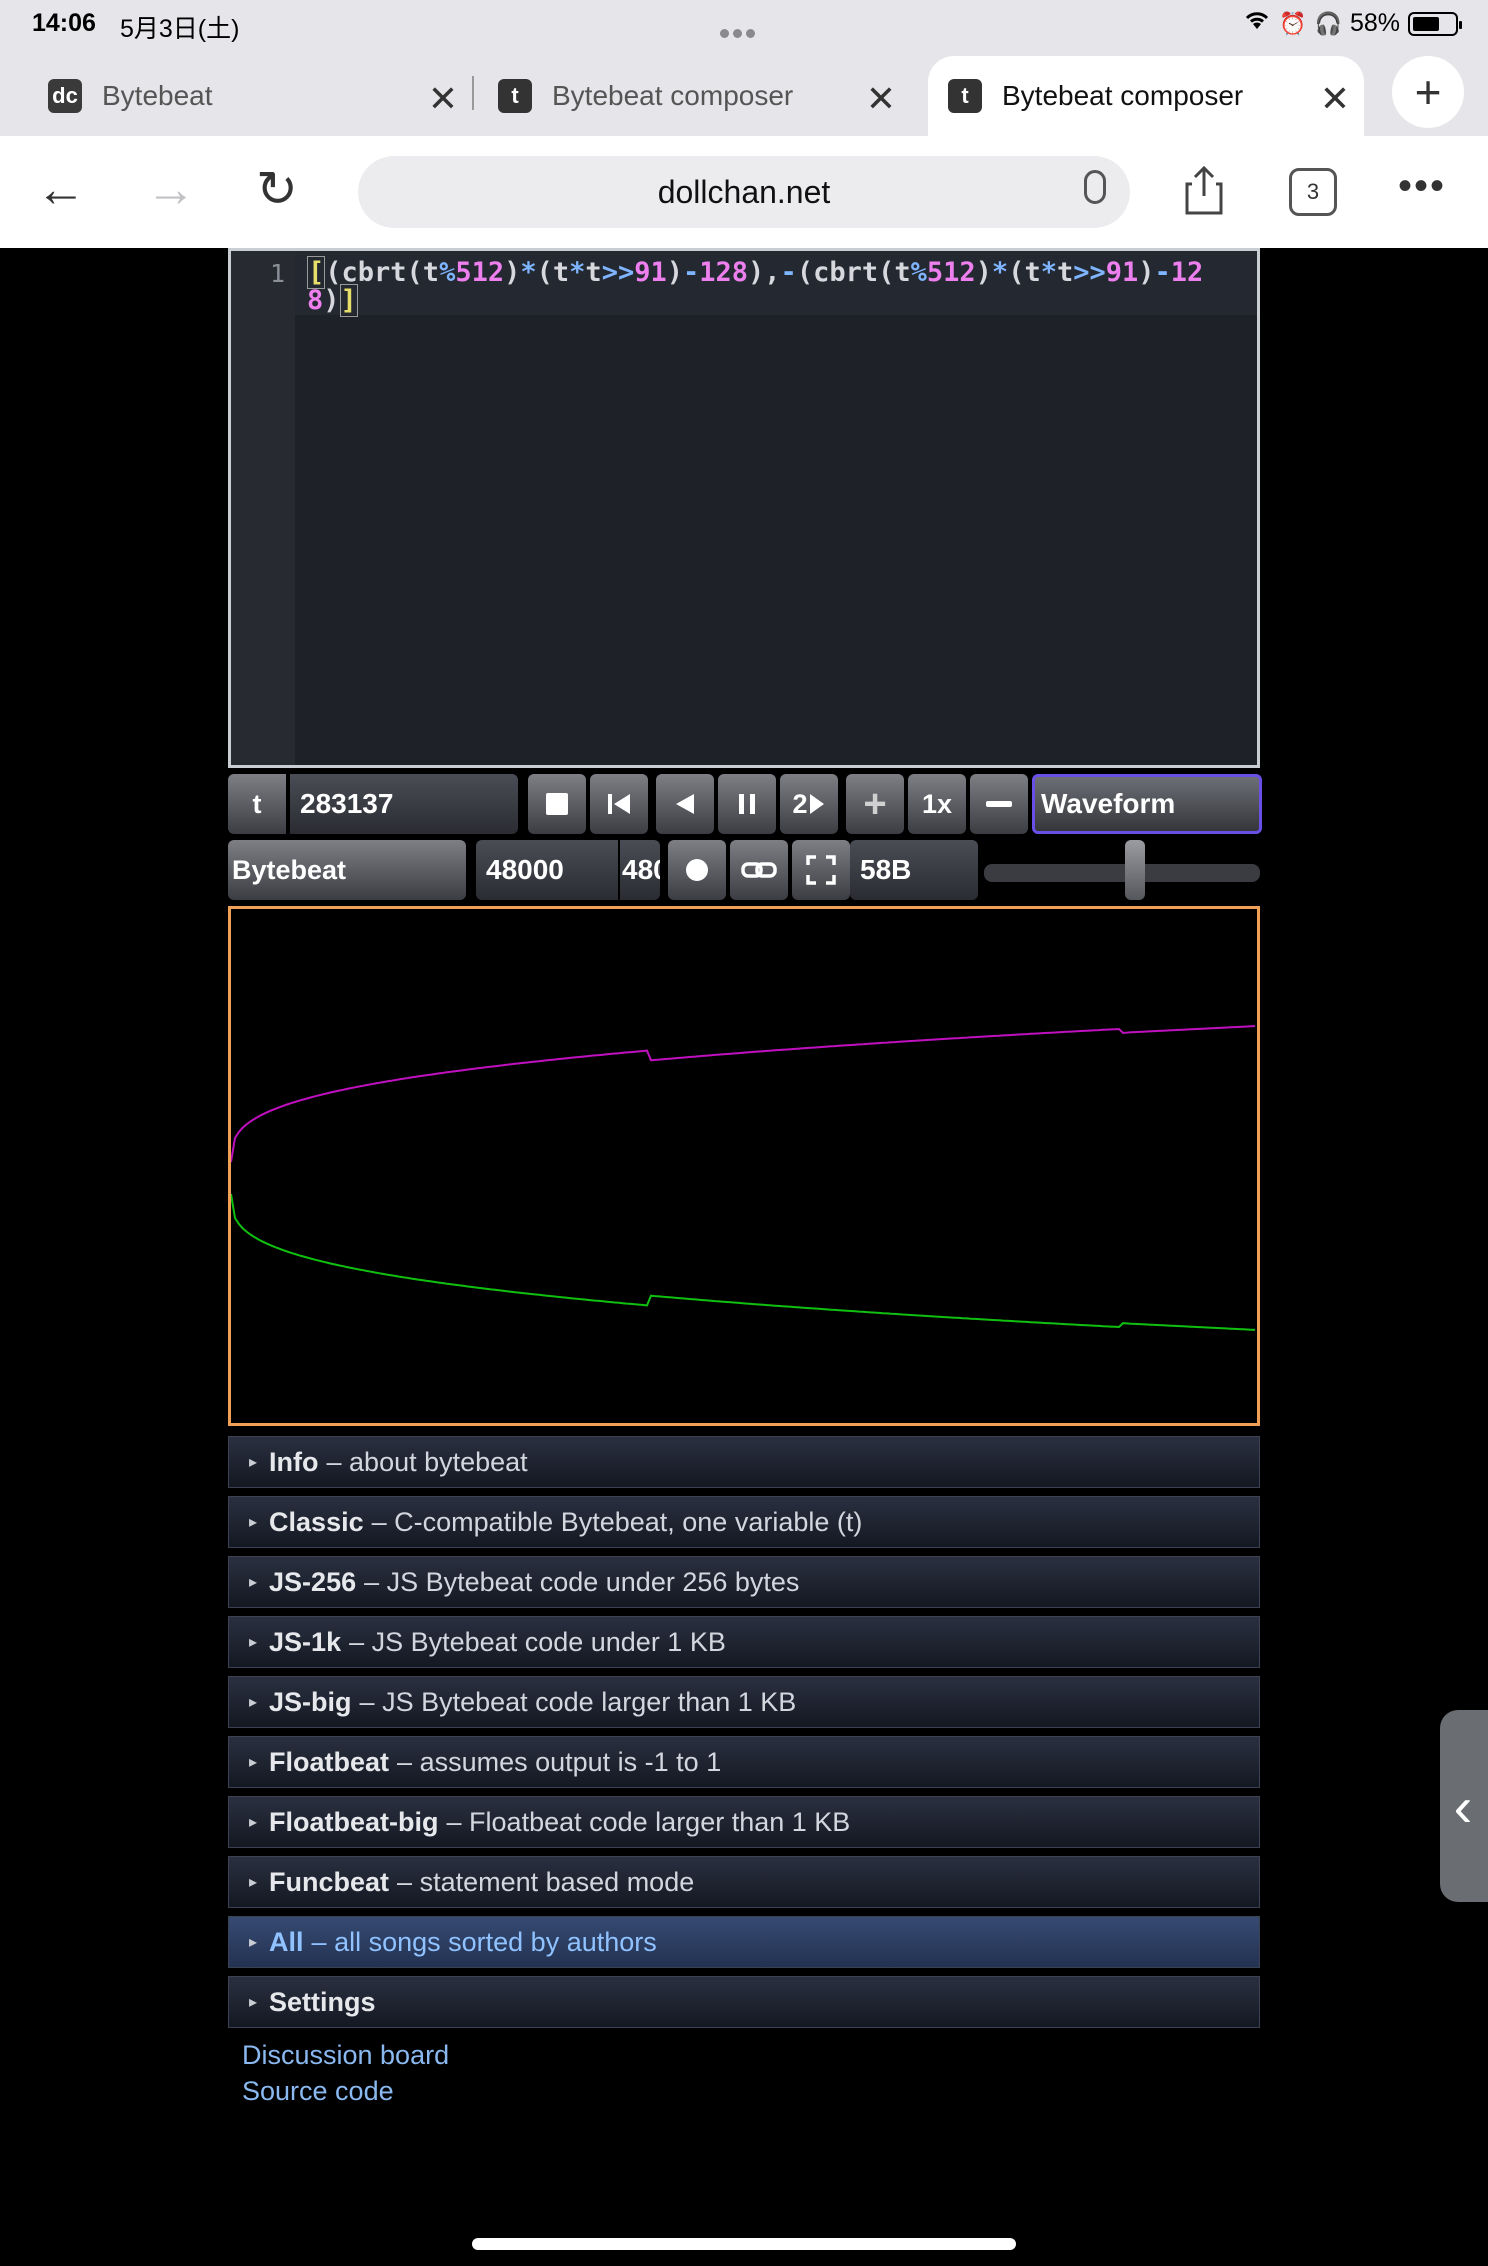 The image size is (1488, 2266). I want to click on dc-favicon-icon: dc, so click(65, 96).